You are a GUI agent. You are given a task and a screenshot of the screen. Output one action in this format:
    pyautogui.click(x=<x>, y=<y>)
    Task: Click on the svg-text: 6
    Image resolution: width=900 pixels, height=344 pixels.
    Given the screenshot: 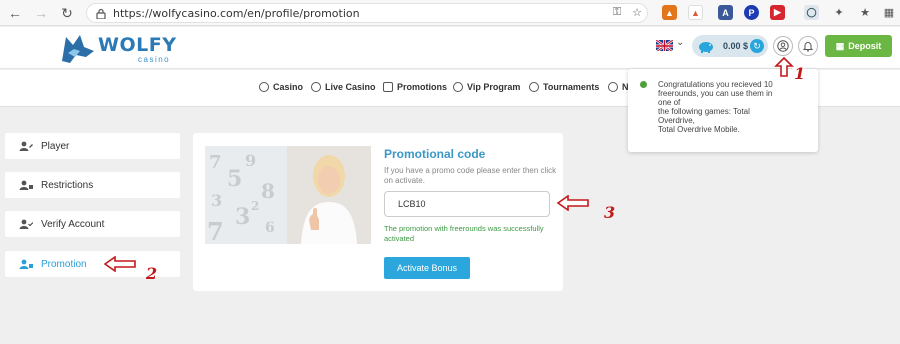 What is the action you would take?
    pyautogui.click(x=270, y=228)
    